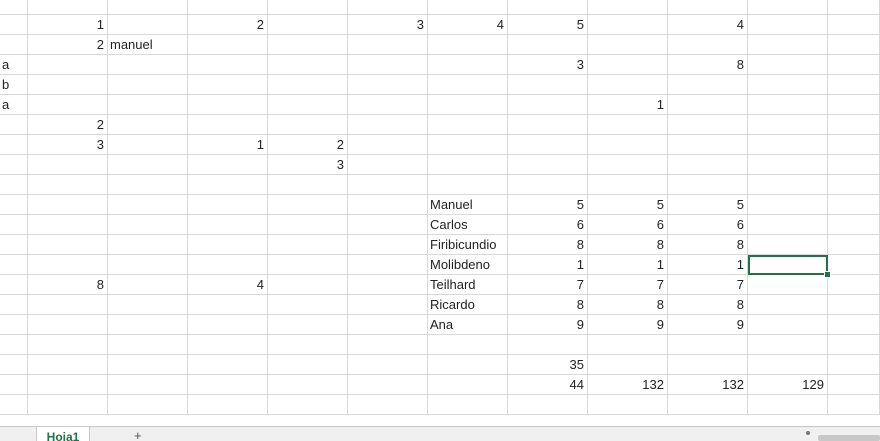 The image size is (880, 441). Describe the element at coordinates (148, 45) in the screenshot. I see `grid-cell: manuel` at that location.